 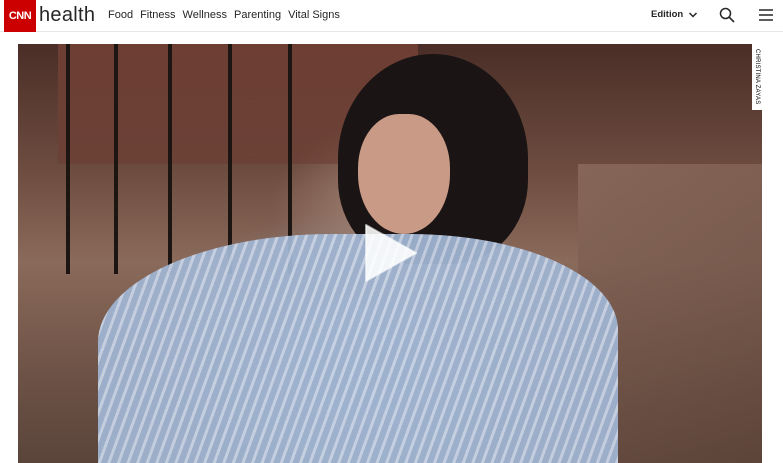 I want to click on nav-item-wellness: Wellness, so click(x=205, y=15).